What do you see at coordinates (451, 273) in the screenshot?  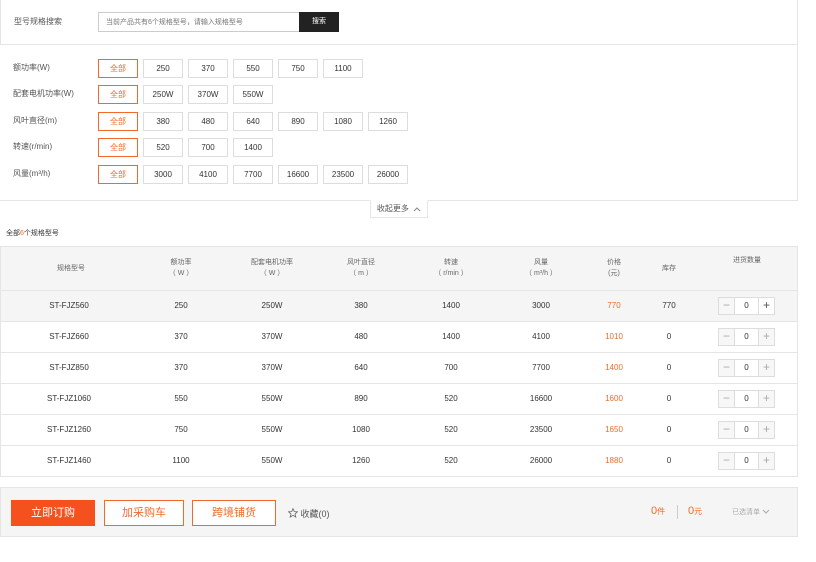 I see `header-unit: （ r/min ）` at bounding box center [451, 273].